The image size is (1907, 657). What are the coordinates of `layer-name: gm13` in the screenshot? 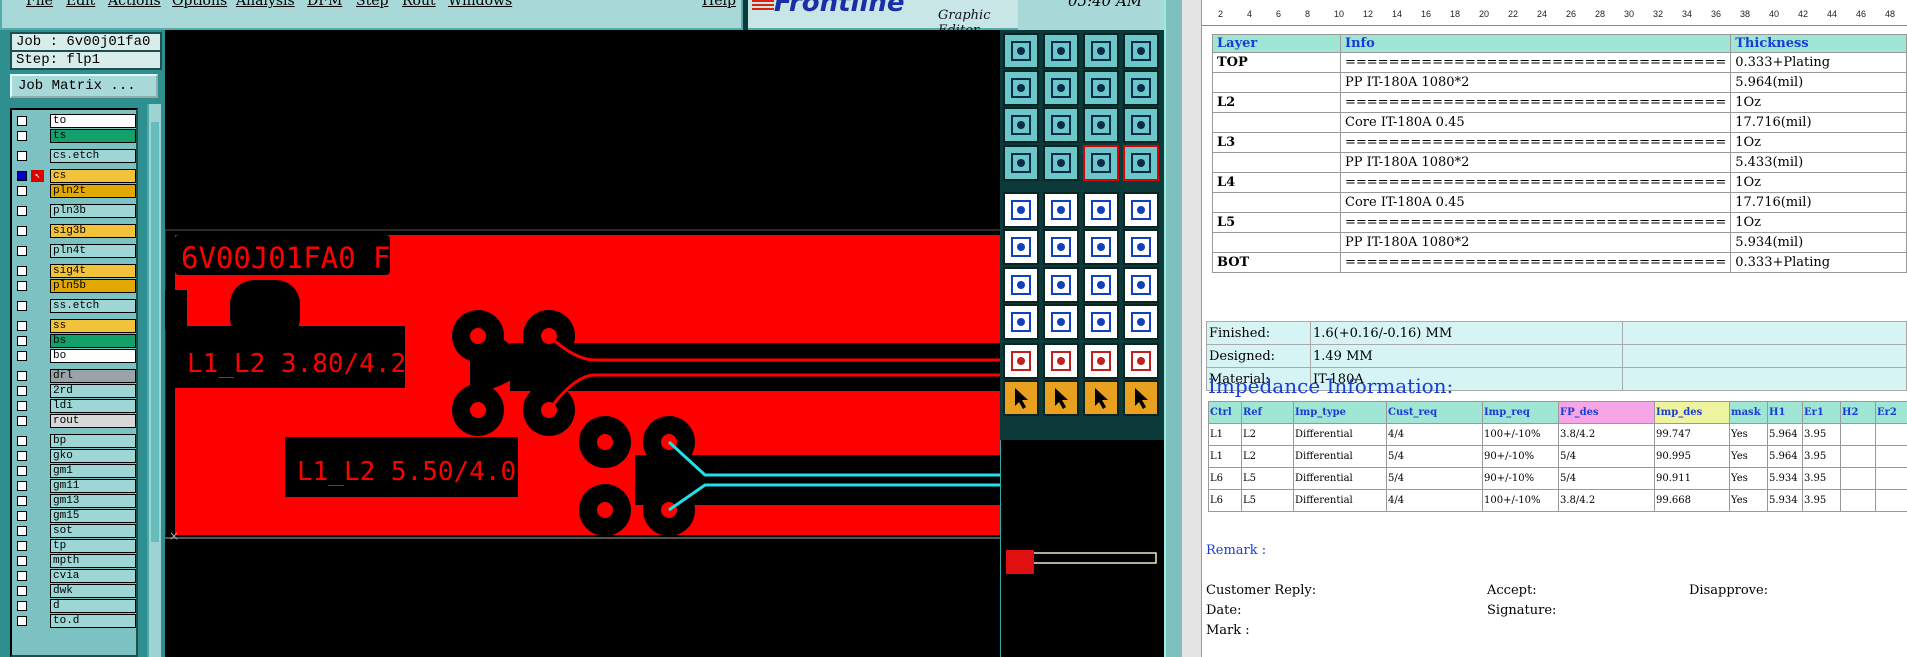 It's located at (93, 501).